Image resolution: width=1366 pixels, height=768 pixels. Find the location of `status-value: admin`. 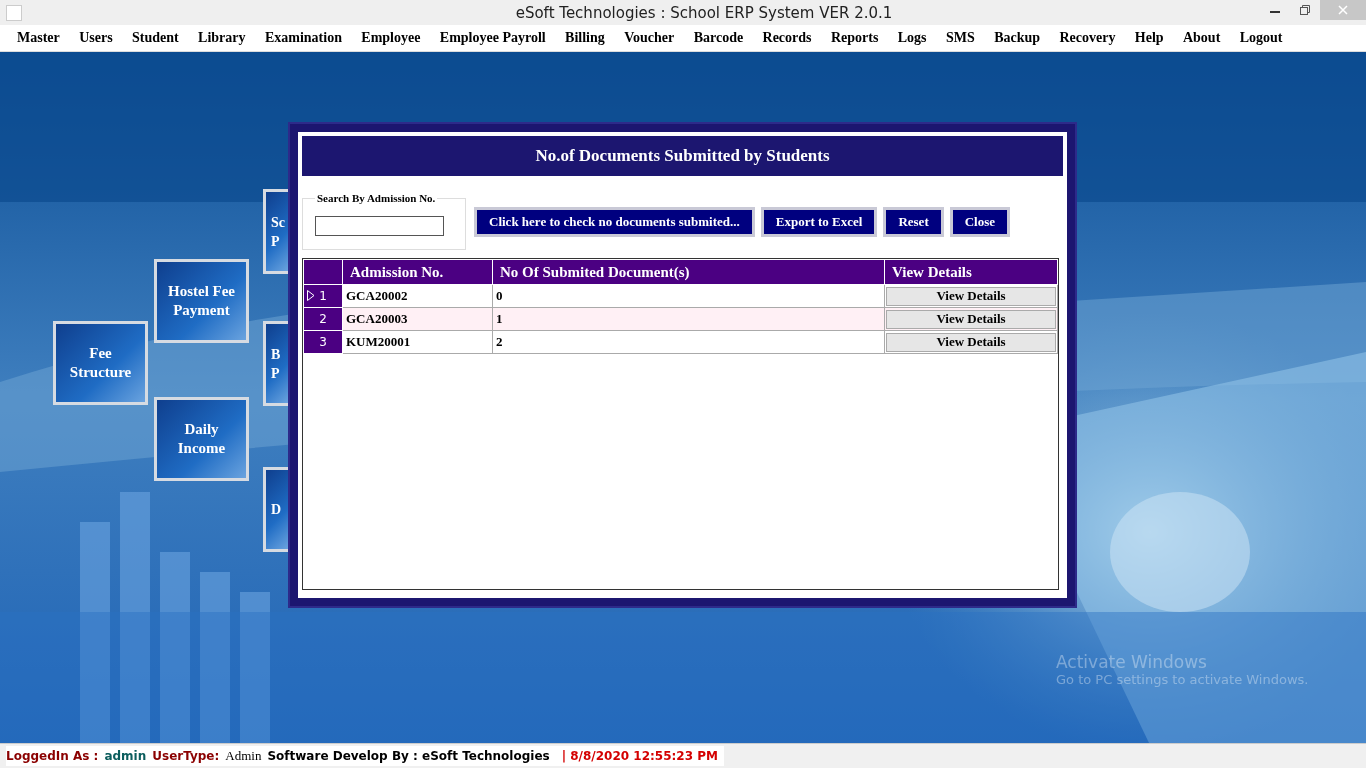

status-value: admin is located at coordinates (125, 756).